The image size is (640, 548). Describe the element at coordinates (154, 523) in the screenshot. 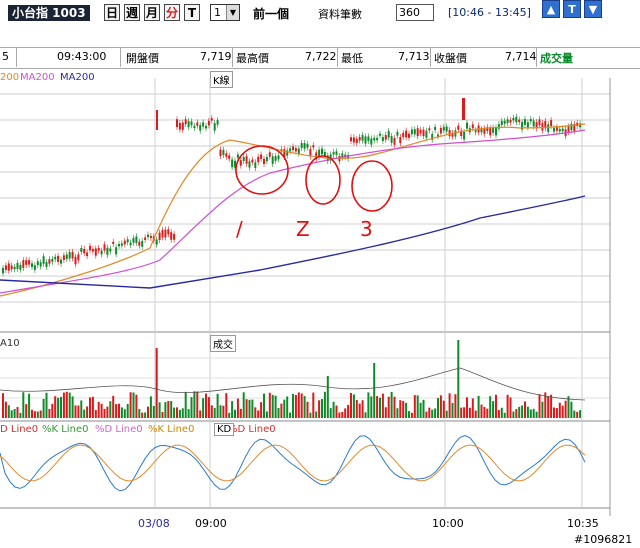

I see `xtick-0: 03/08` at that location.